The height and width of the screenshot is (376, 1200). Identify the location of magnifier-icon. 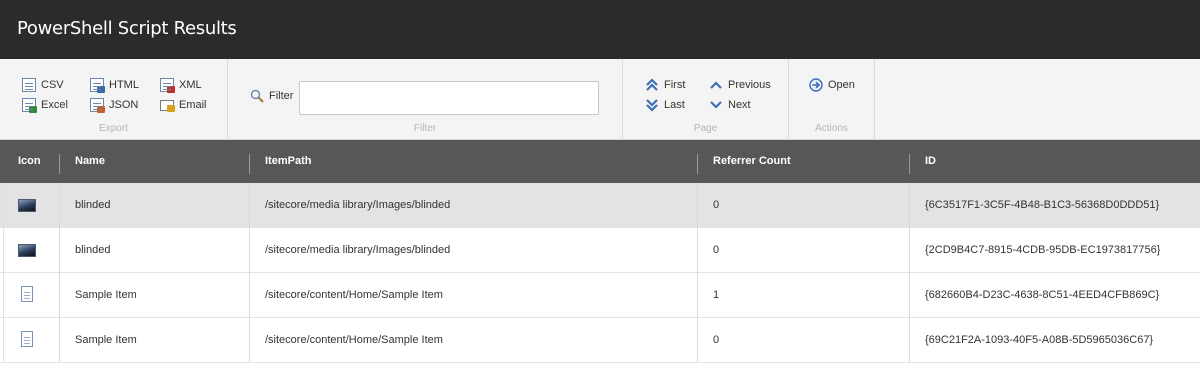
(257, 96).